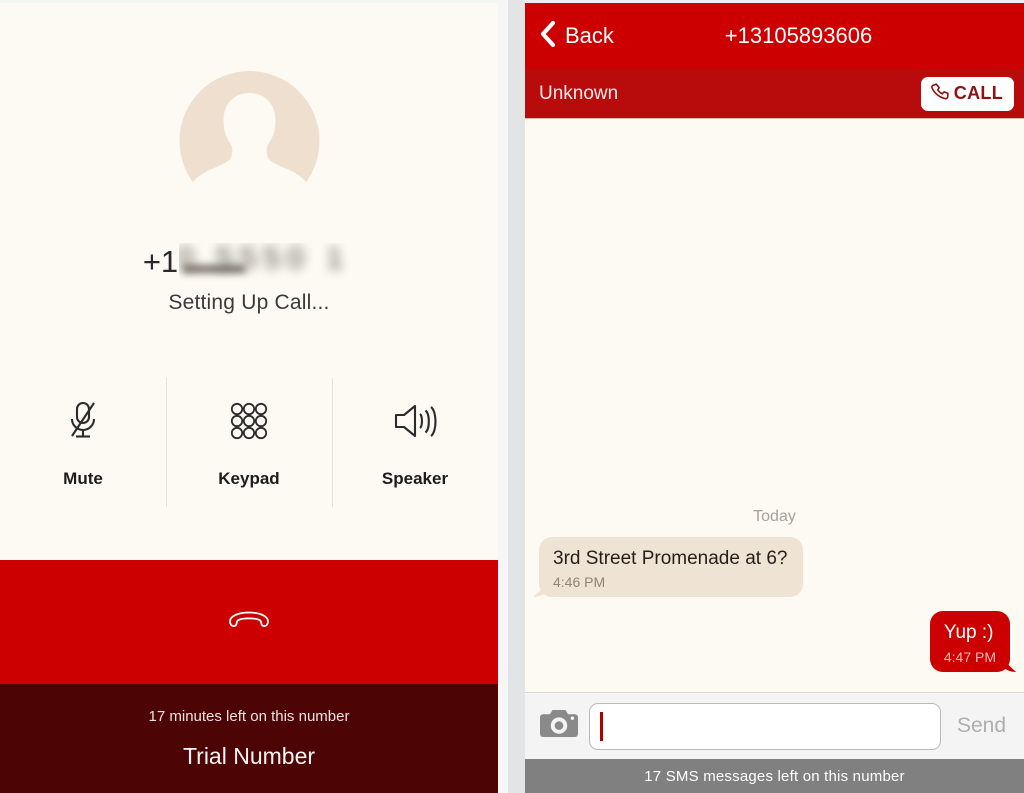 This screenshot has height=793, width=1024. I want to click on chevron-left-icon, so click(547, 36).